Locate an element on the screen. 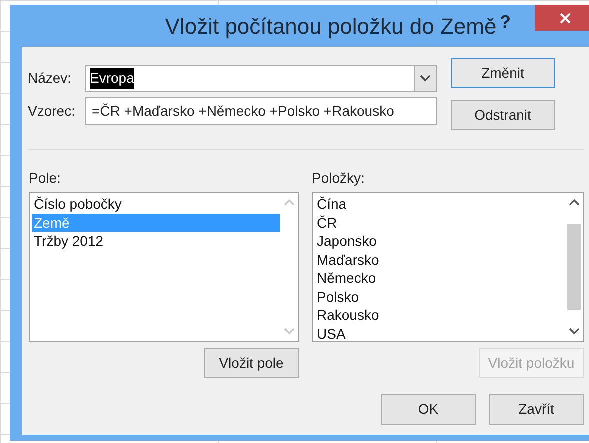 This screenshot has width=589, height=443. name-combo-box: Evropa is located at coordinates (261, 78).